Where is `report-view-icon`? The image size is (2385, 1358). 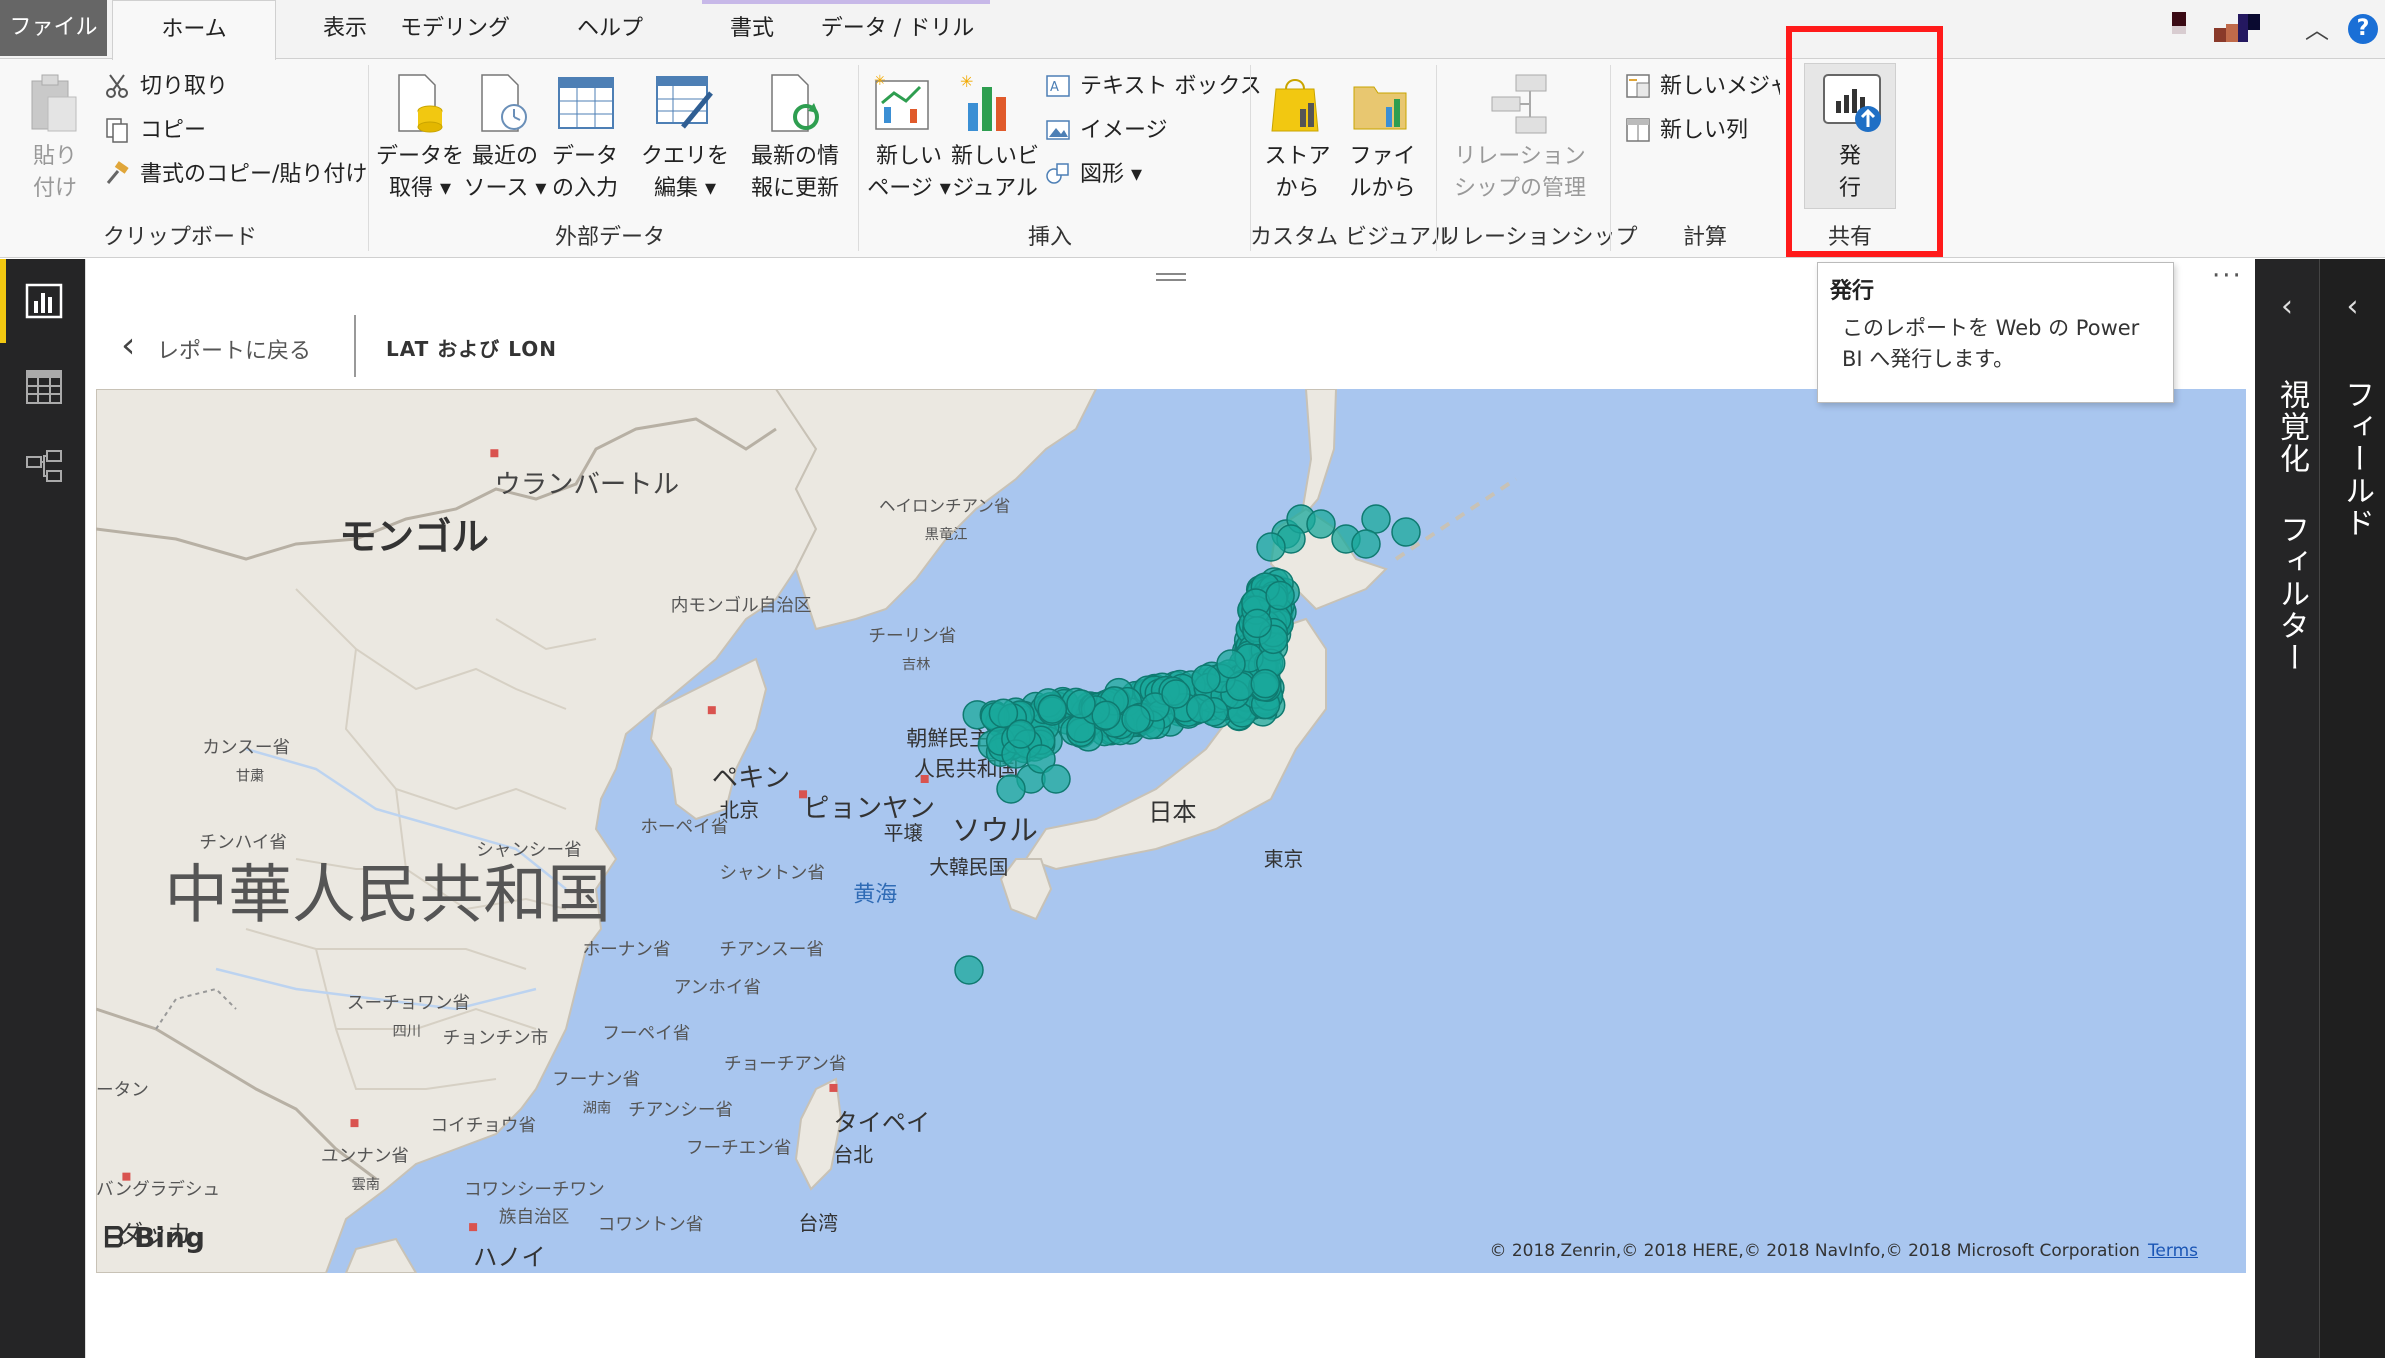 report-view-icon is located at coordinates (44, 301).